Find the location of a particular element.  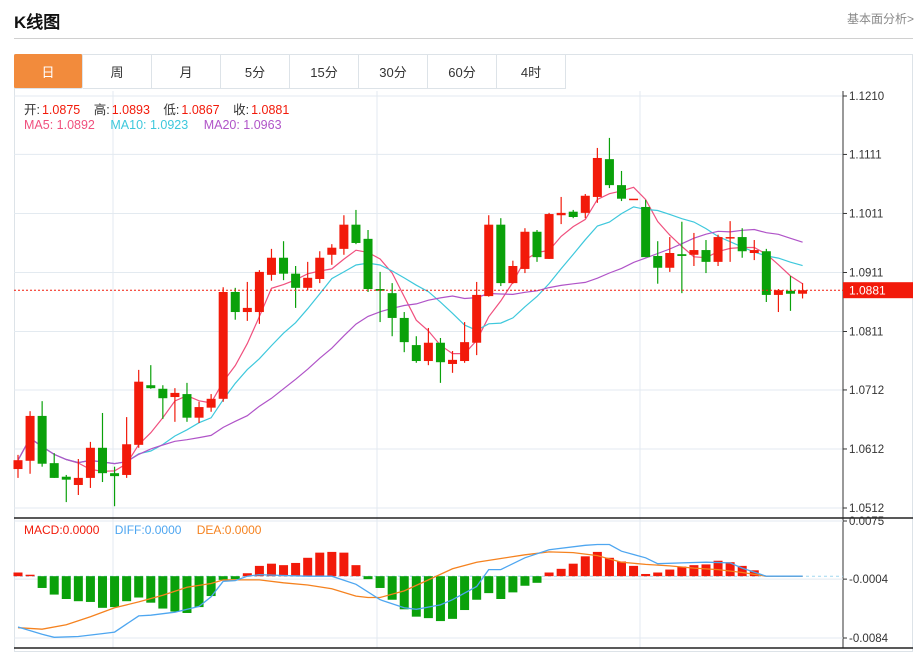

close-value: 1.0881 is located at coordinates (270, 110).